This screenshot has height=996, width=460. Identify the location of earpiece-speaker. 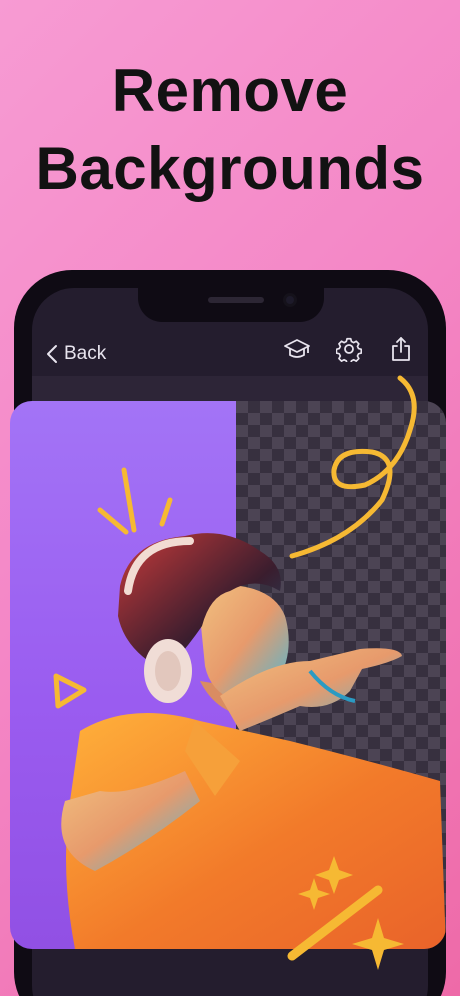
(236, 300).